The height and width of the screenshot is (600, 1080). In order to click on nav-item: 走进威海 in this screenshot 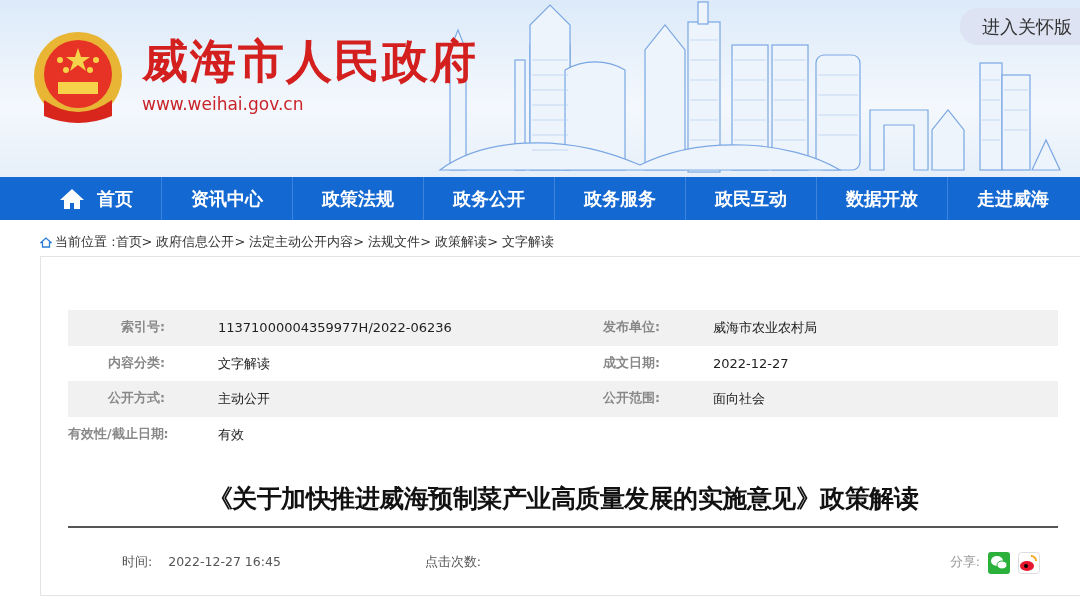, I will do `click(1012, 198)`.